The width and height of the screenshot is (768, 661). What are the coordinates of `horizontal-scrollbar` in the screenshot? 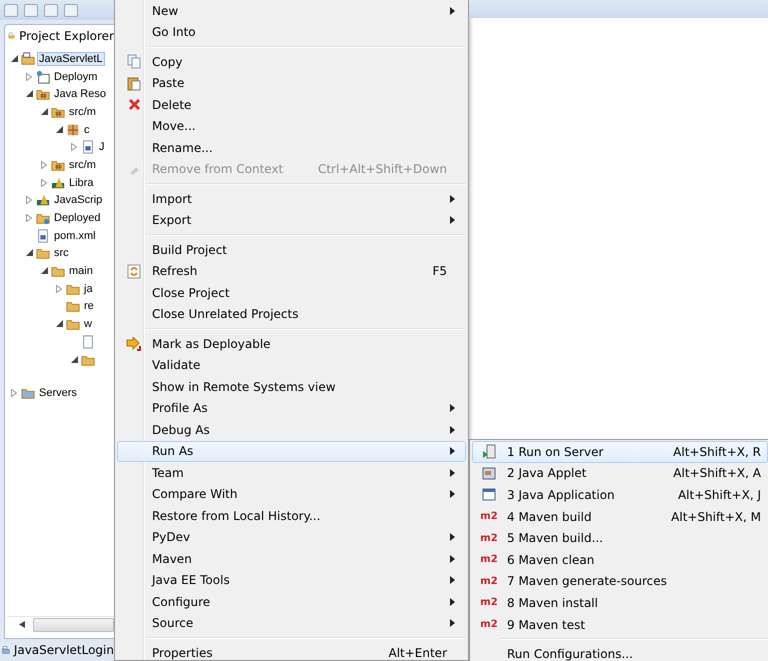 It's located at (60, 624).